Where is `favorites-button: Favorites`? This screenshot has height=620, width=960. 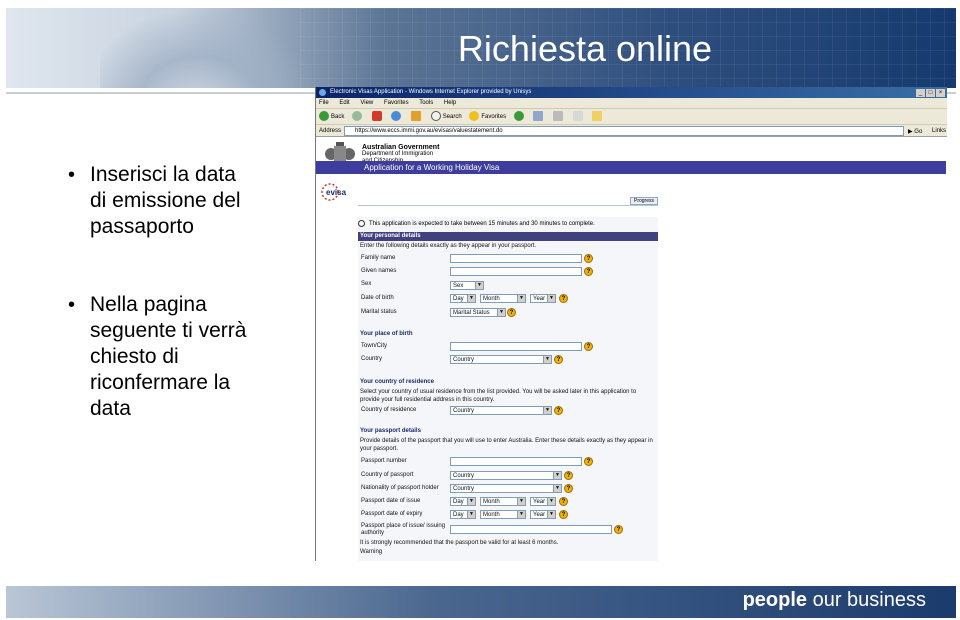 favorites-button: Favorites is located at coordinates (487, 117).